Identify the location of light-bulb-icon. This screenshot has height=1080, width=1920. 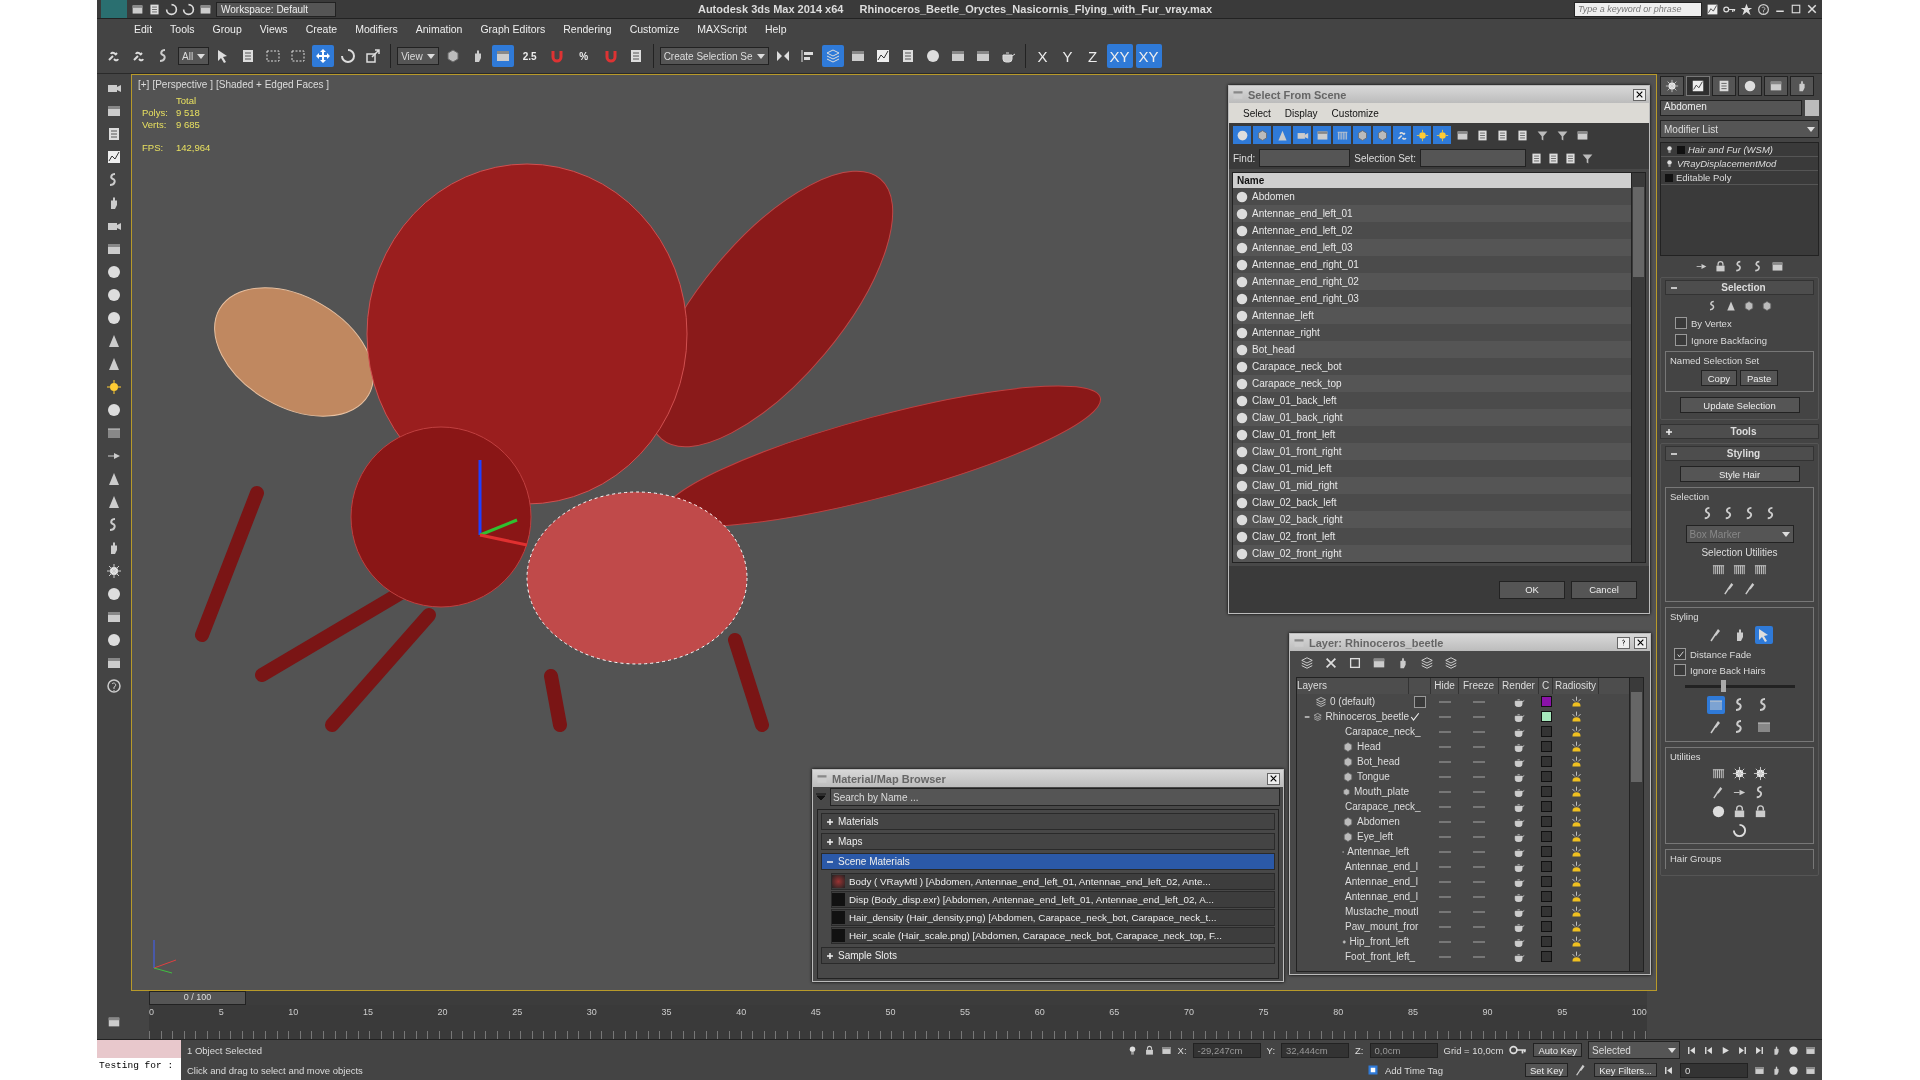
(1669, 163).